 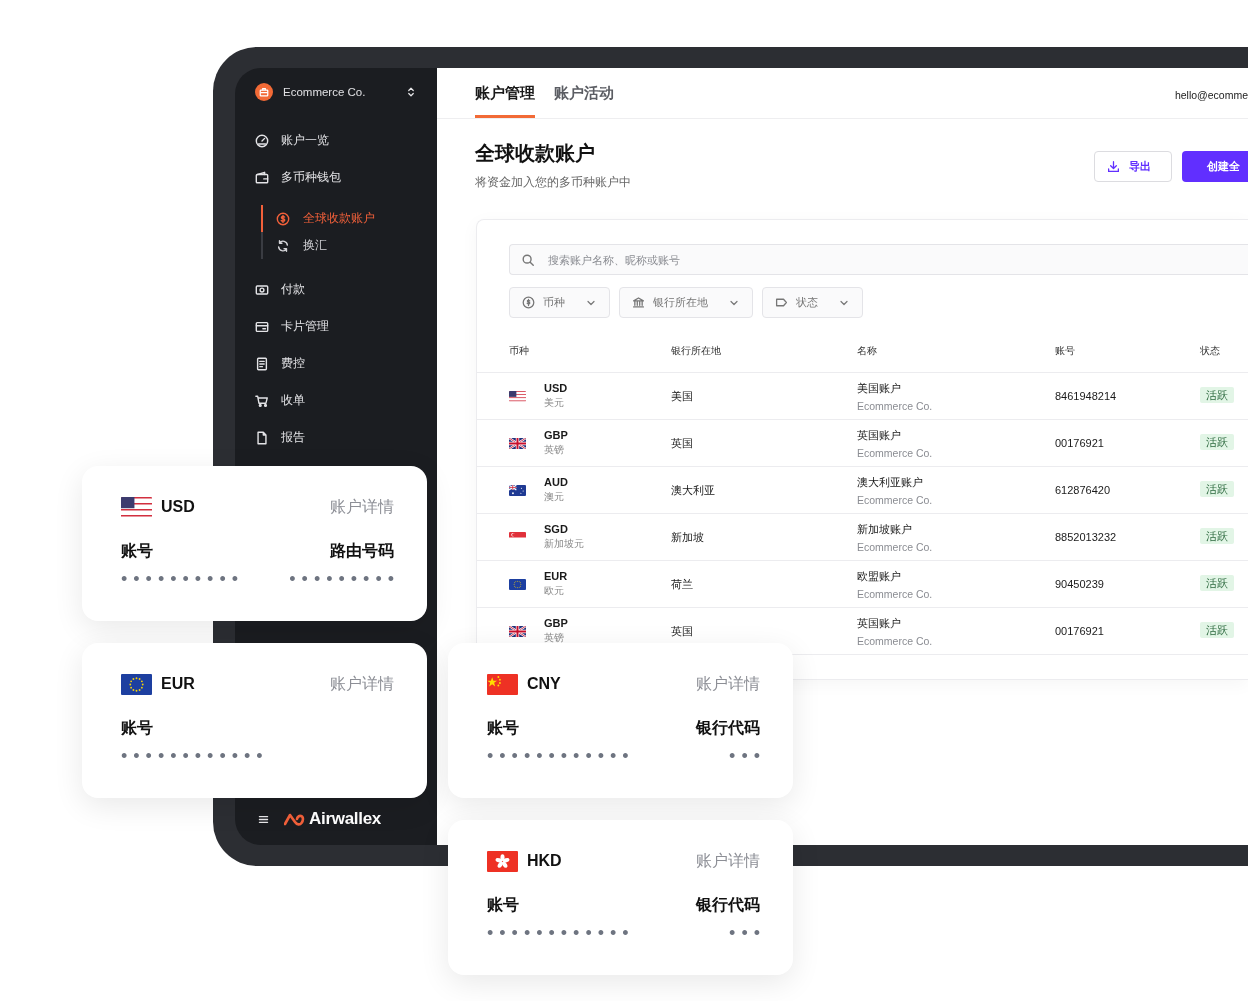 I want to click on exchange-icon, so click(x=283, y=245).